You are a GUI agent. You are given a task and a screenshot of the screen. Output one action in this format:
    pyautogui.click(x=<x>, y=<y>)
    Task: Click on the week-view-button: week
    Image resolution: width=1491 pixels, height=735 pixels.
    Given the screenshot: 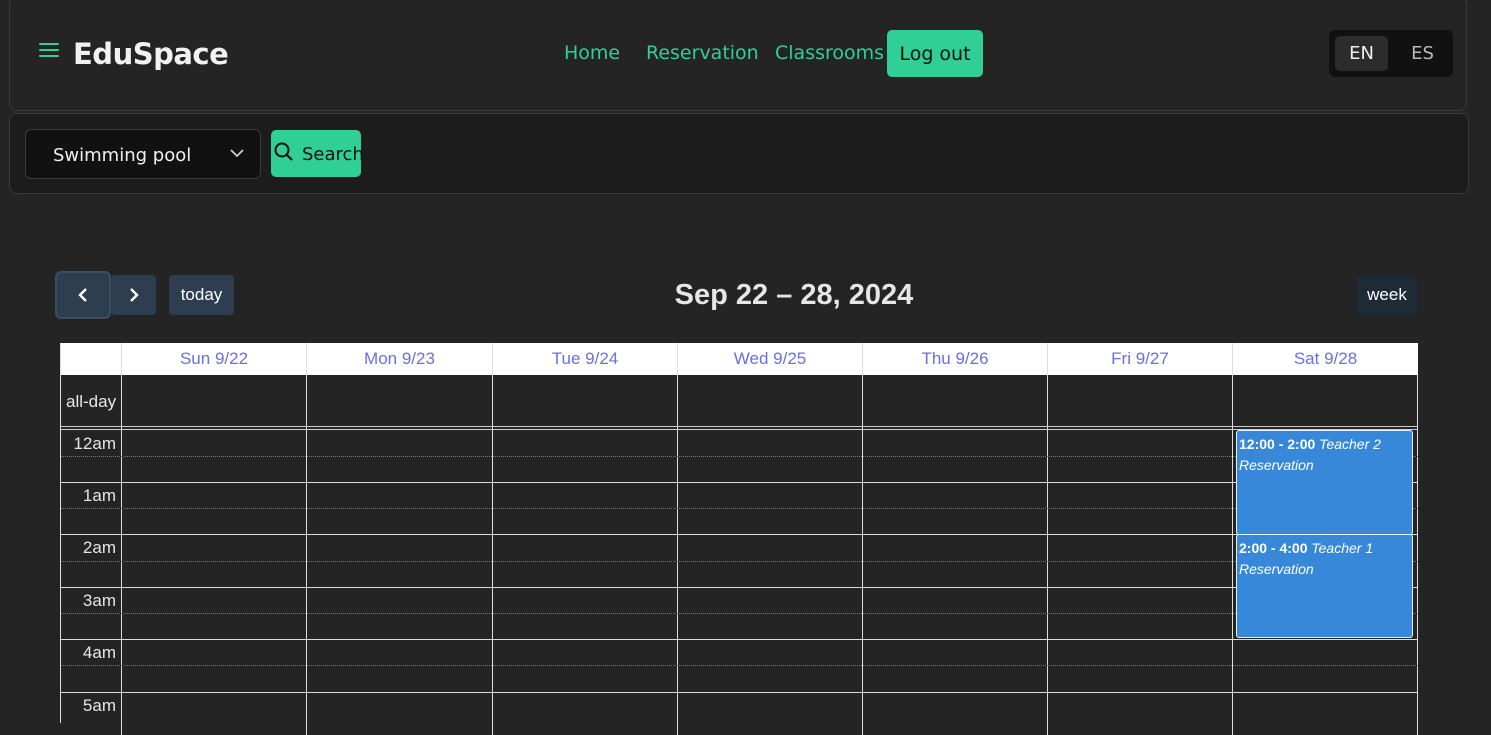 What is the action you would take?
    pyautogui.click(x=1387, y=295)
    